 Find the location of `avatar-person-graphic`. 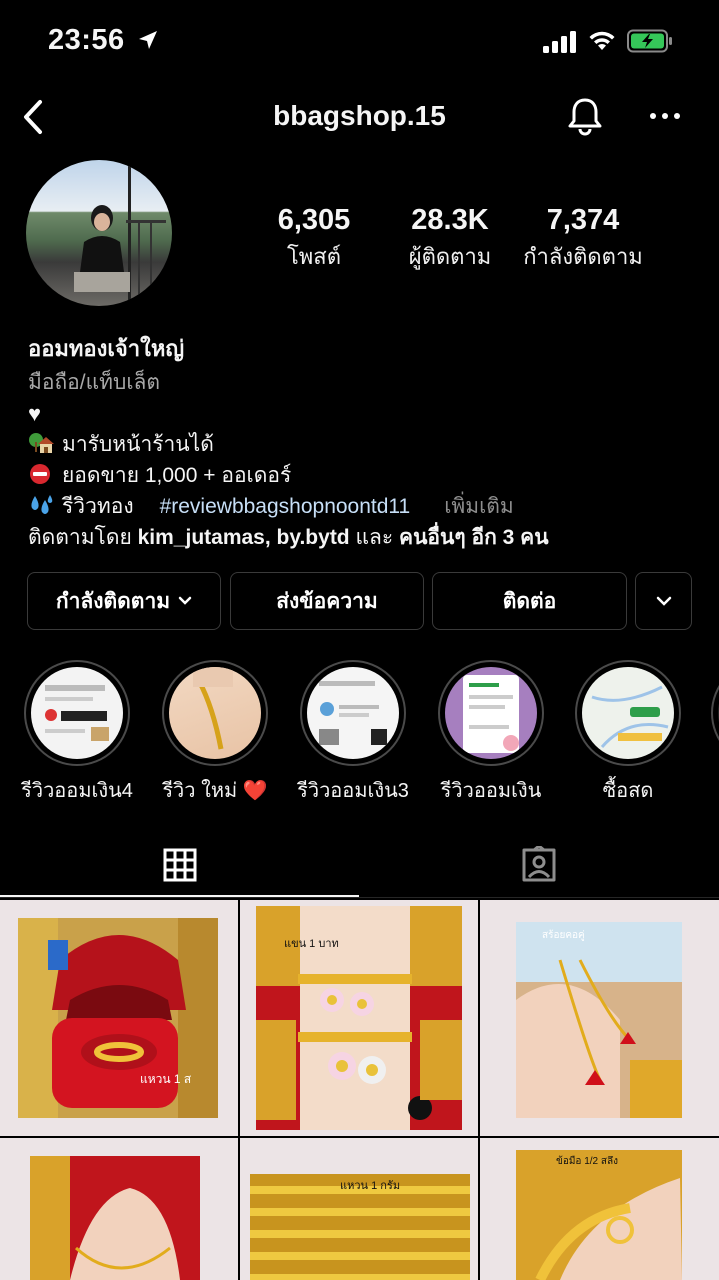

avatar-person-graphic is located at coordinates (102, 248).